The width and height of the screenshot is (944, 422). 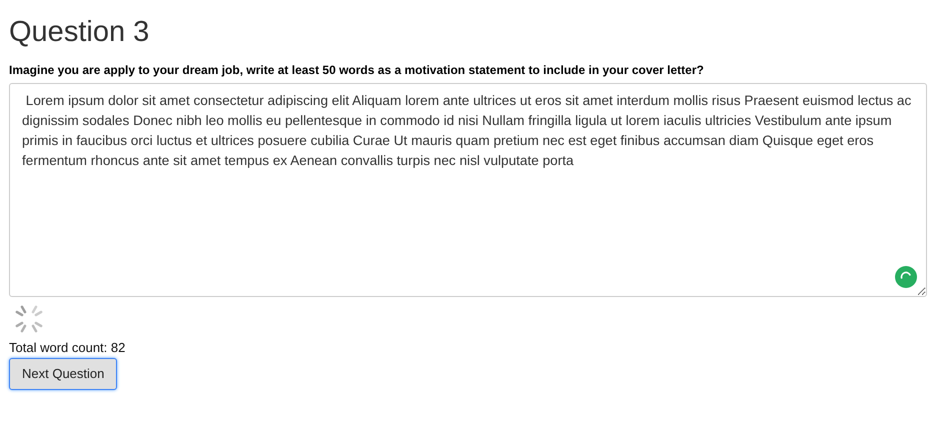 What do you see at coordinates (67, 348) in the screenshot?
I see `word-count: Total word count: 82` at bounding box center [67, 348].